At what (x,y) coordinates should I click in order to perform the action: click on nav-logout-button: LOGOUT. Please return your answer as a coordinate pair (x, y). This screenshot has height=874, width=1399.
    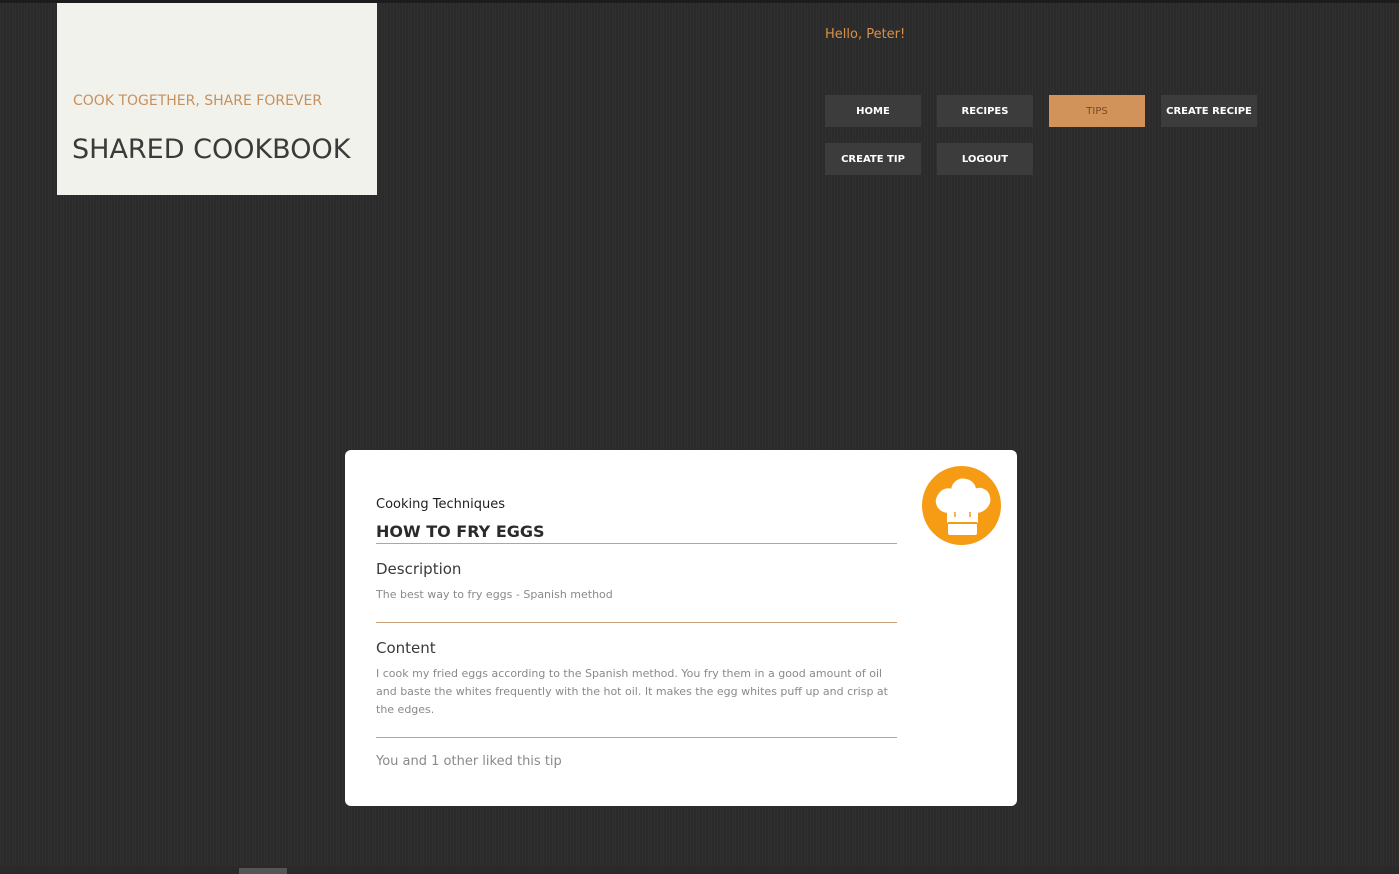
    Looking at the image, I should click on (985, 159).